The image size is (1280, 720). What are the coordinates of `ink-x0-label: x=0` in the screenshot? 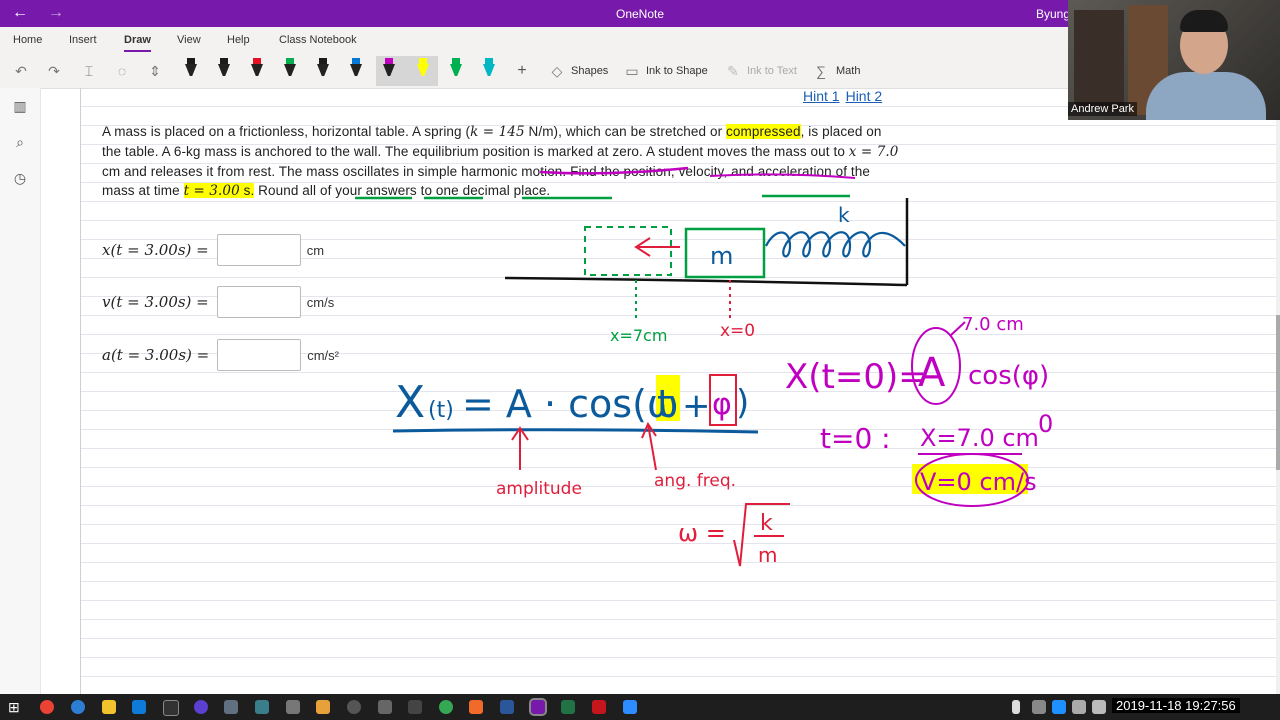 It's located at (737, 331).